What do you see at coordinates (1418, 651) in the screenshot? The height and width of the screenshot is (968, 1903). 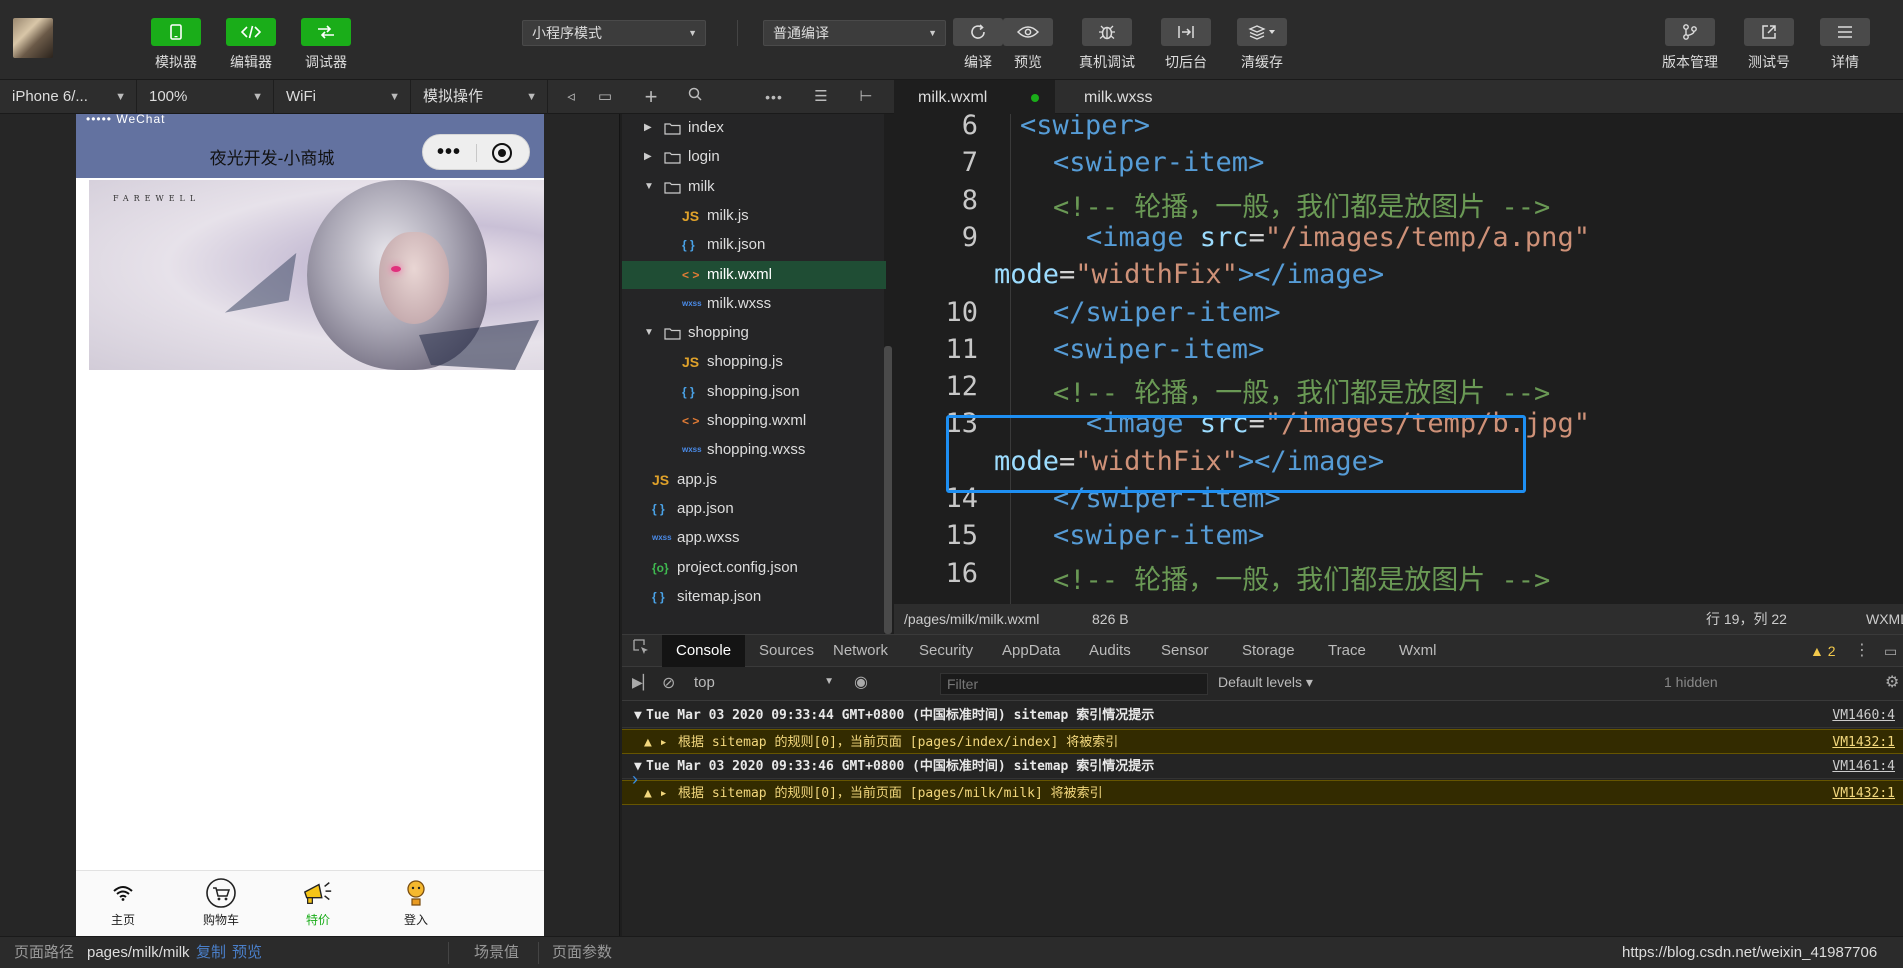 I see `devtools-tab-wxml: Wxml` at bounding box center [1418, 651].